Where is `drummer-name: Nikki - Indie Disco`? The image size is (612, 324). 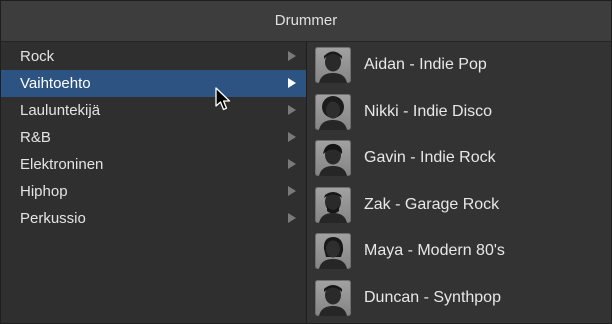 drummer-name: Nikki - Indie Disco is located at coordinates (428, 111).